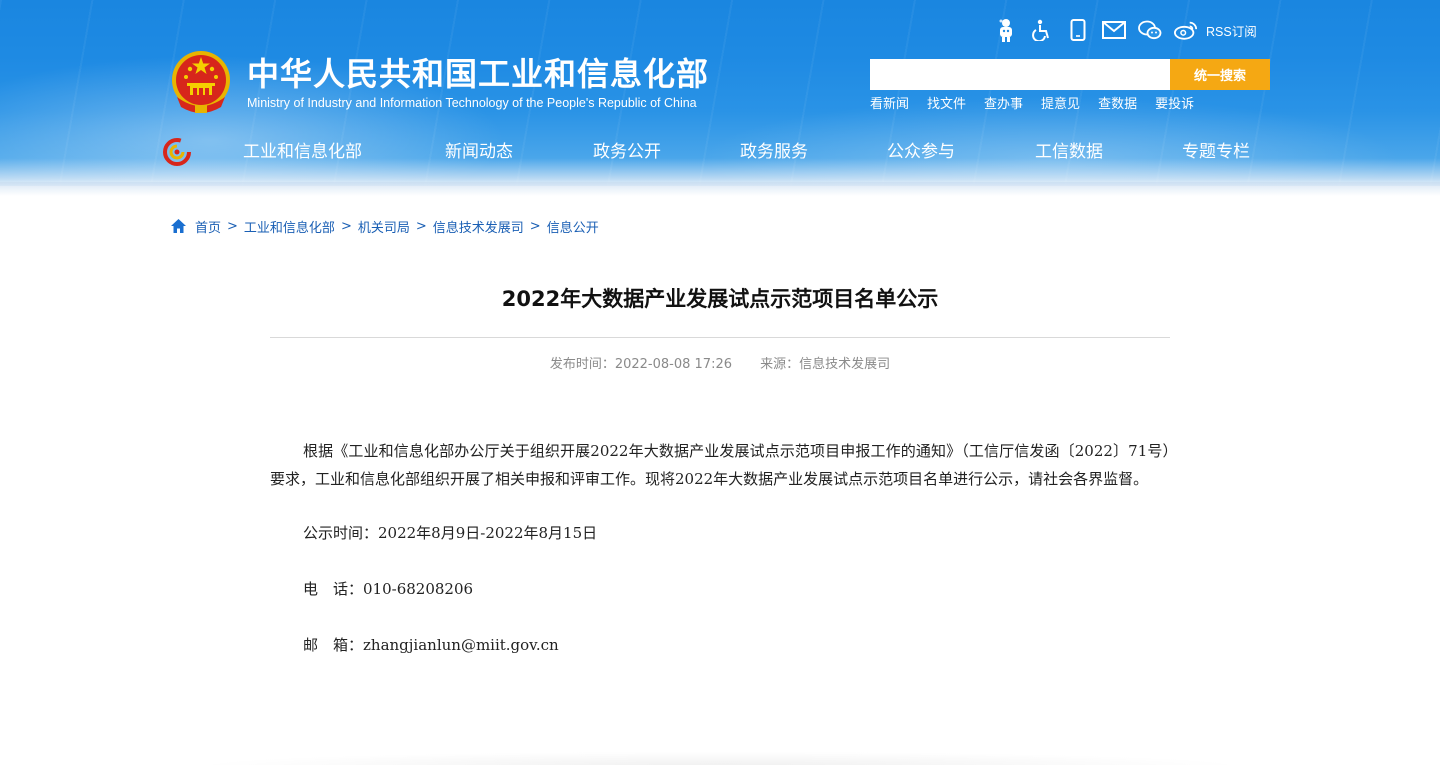  Describe the element at coordinates (573, 226) in the screenshot. I see `breadcrumb-info-disclosure: 信息公开` at that location.